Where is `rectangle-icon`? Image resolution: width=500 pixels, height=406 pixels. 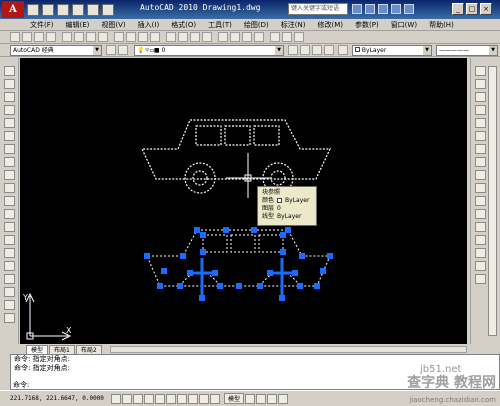
rectangle-icon is located at coordinates (9, 123).